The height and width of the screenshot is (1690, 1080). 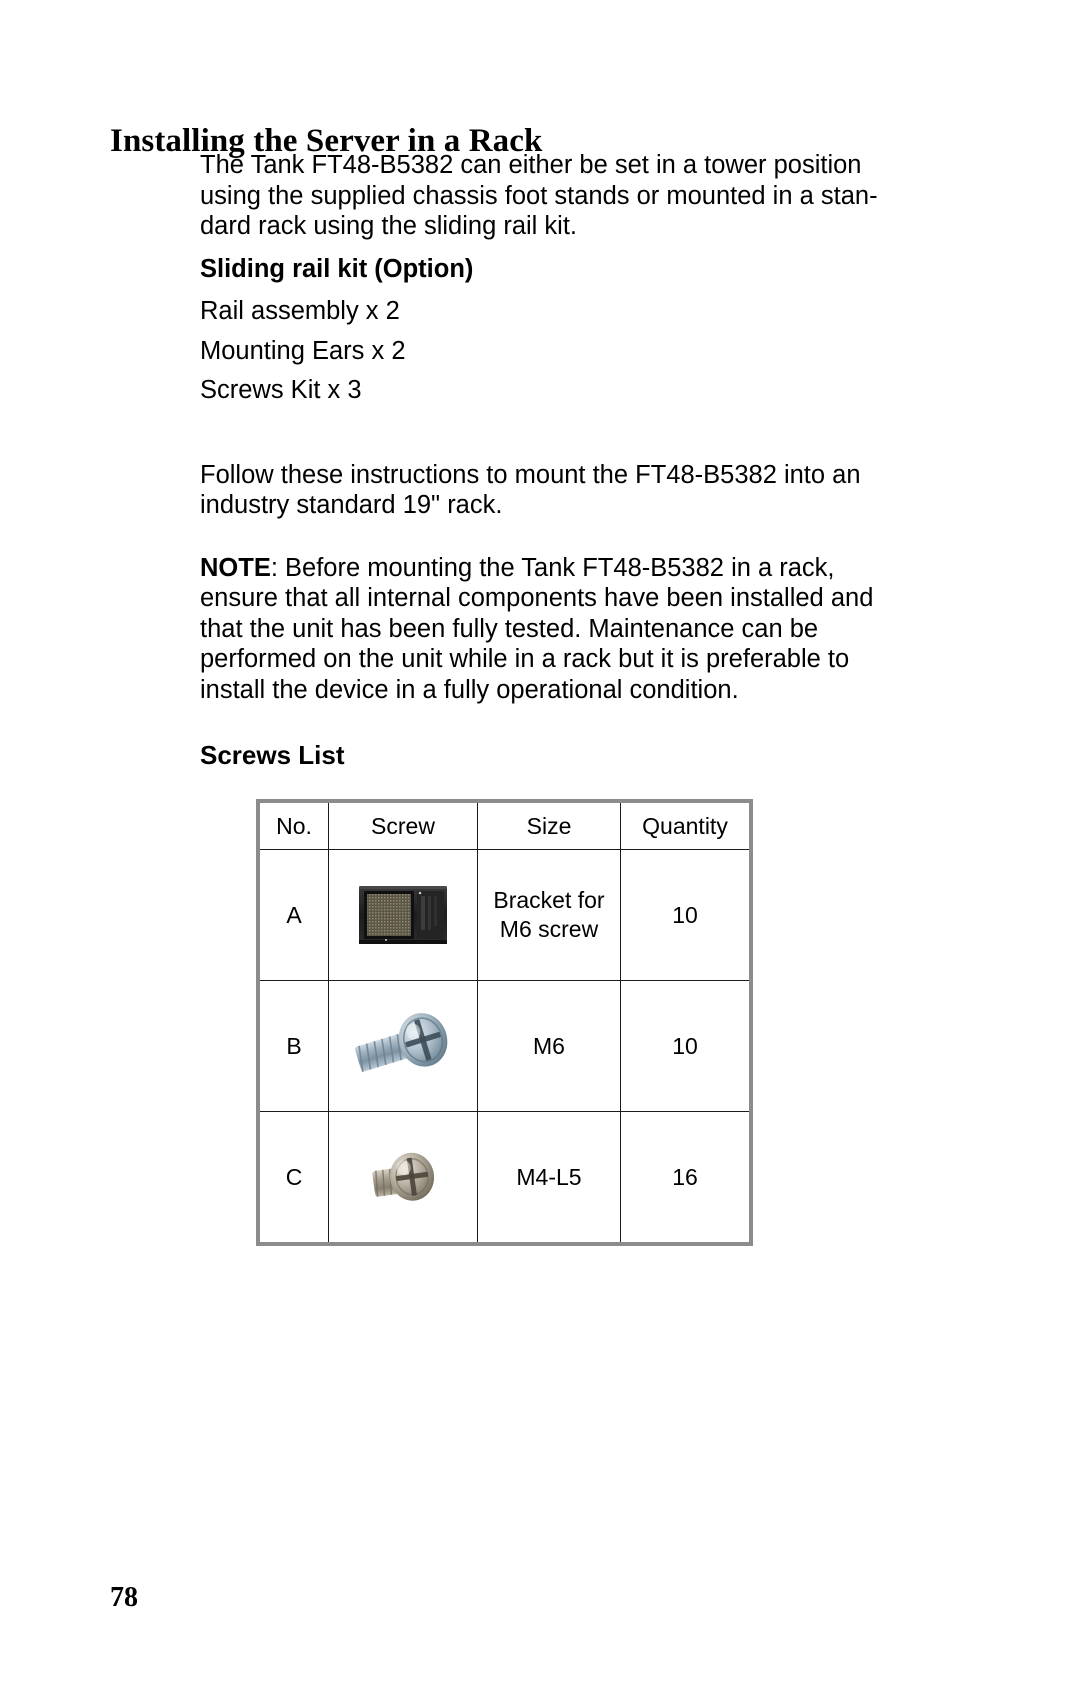 I want to click on cell-quantity: 16, so click(x=686, y=1178).